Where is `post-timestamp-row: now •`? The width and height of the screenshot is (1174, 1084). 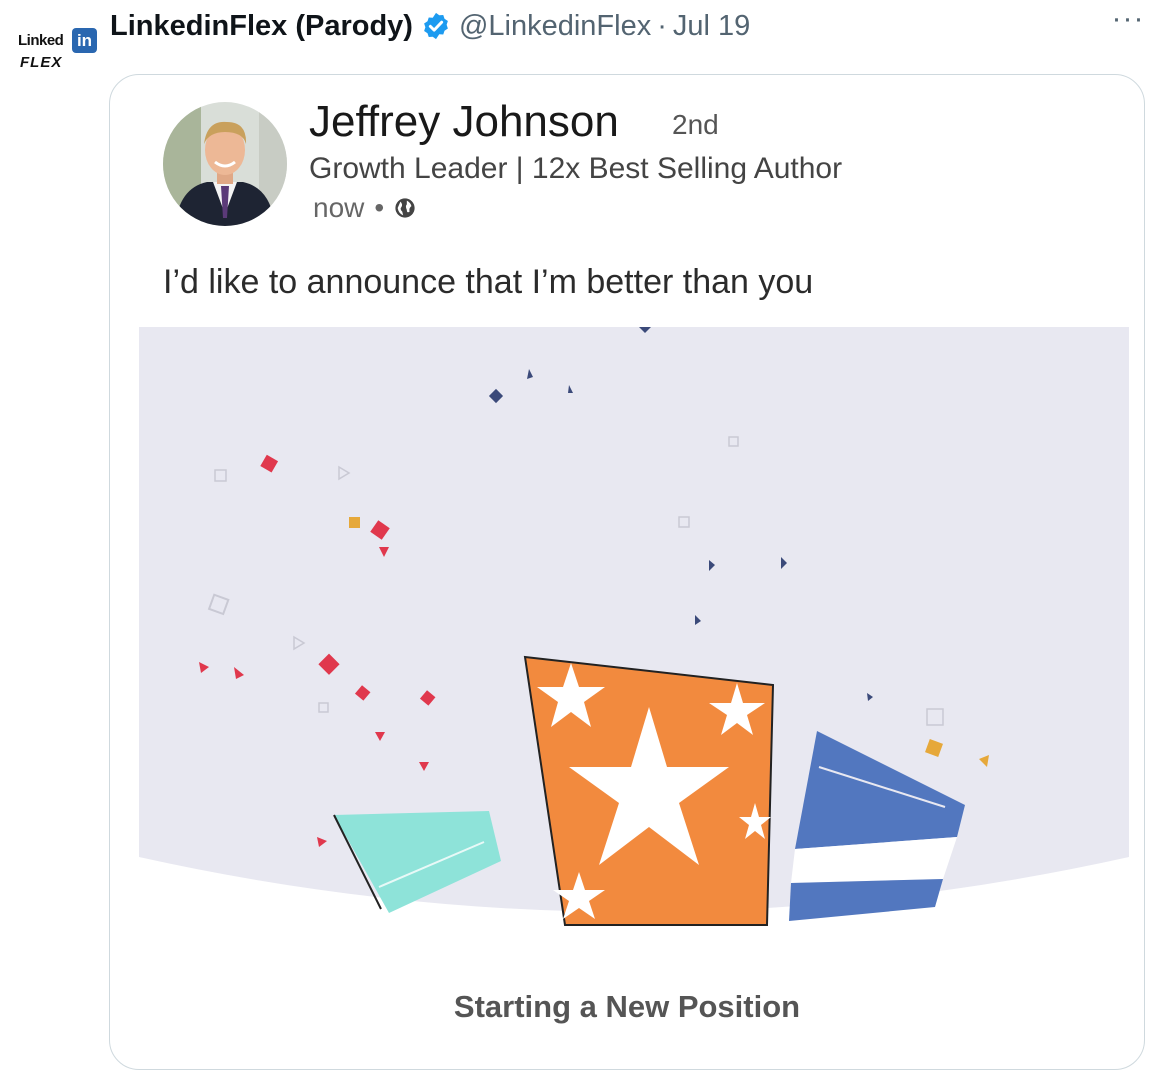 post-timestamp-row: now • is located at coordinates (364, 208).